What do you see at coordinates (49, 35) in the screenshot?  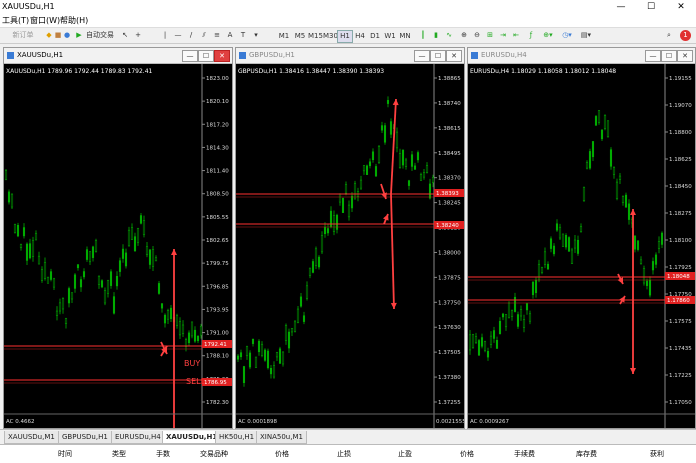 I see `history-icon: ◆` at bounding box center [49, 35].